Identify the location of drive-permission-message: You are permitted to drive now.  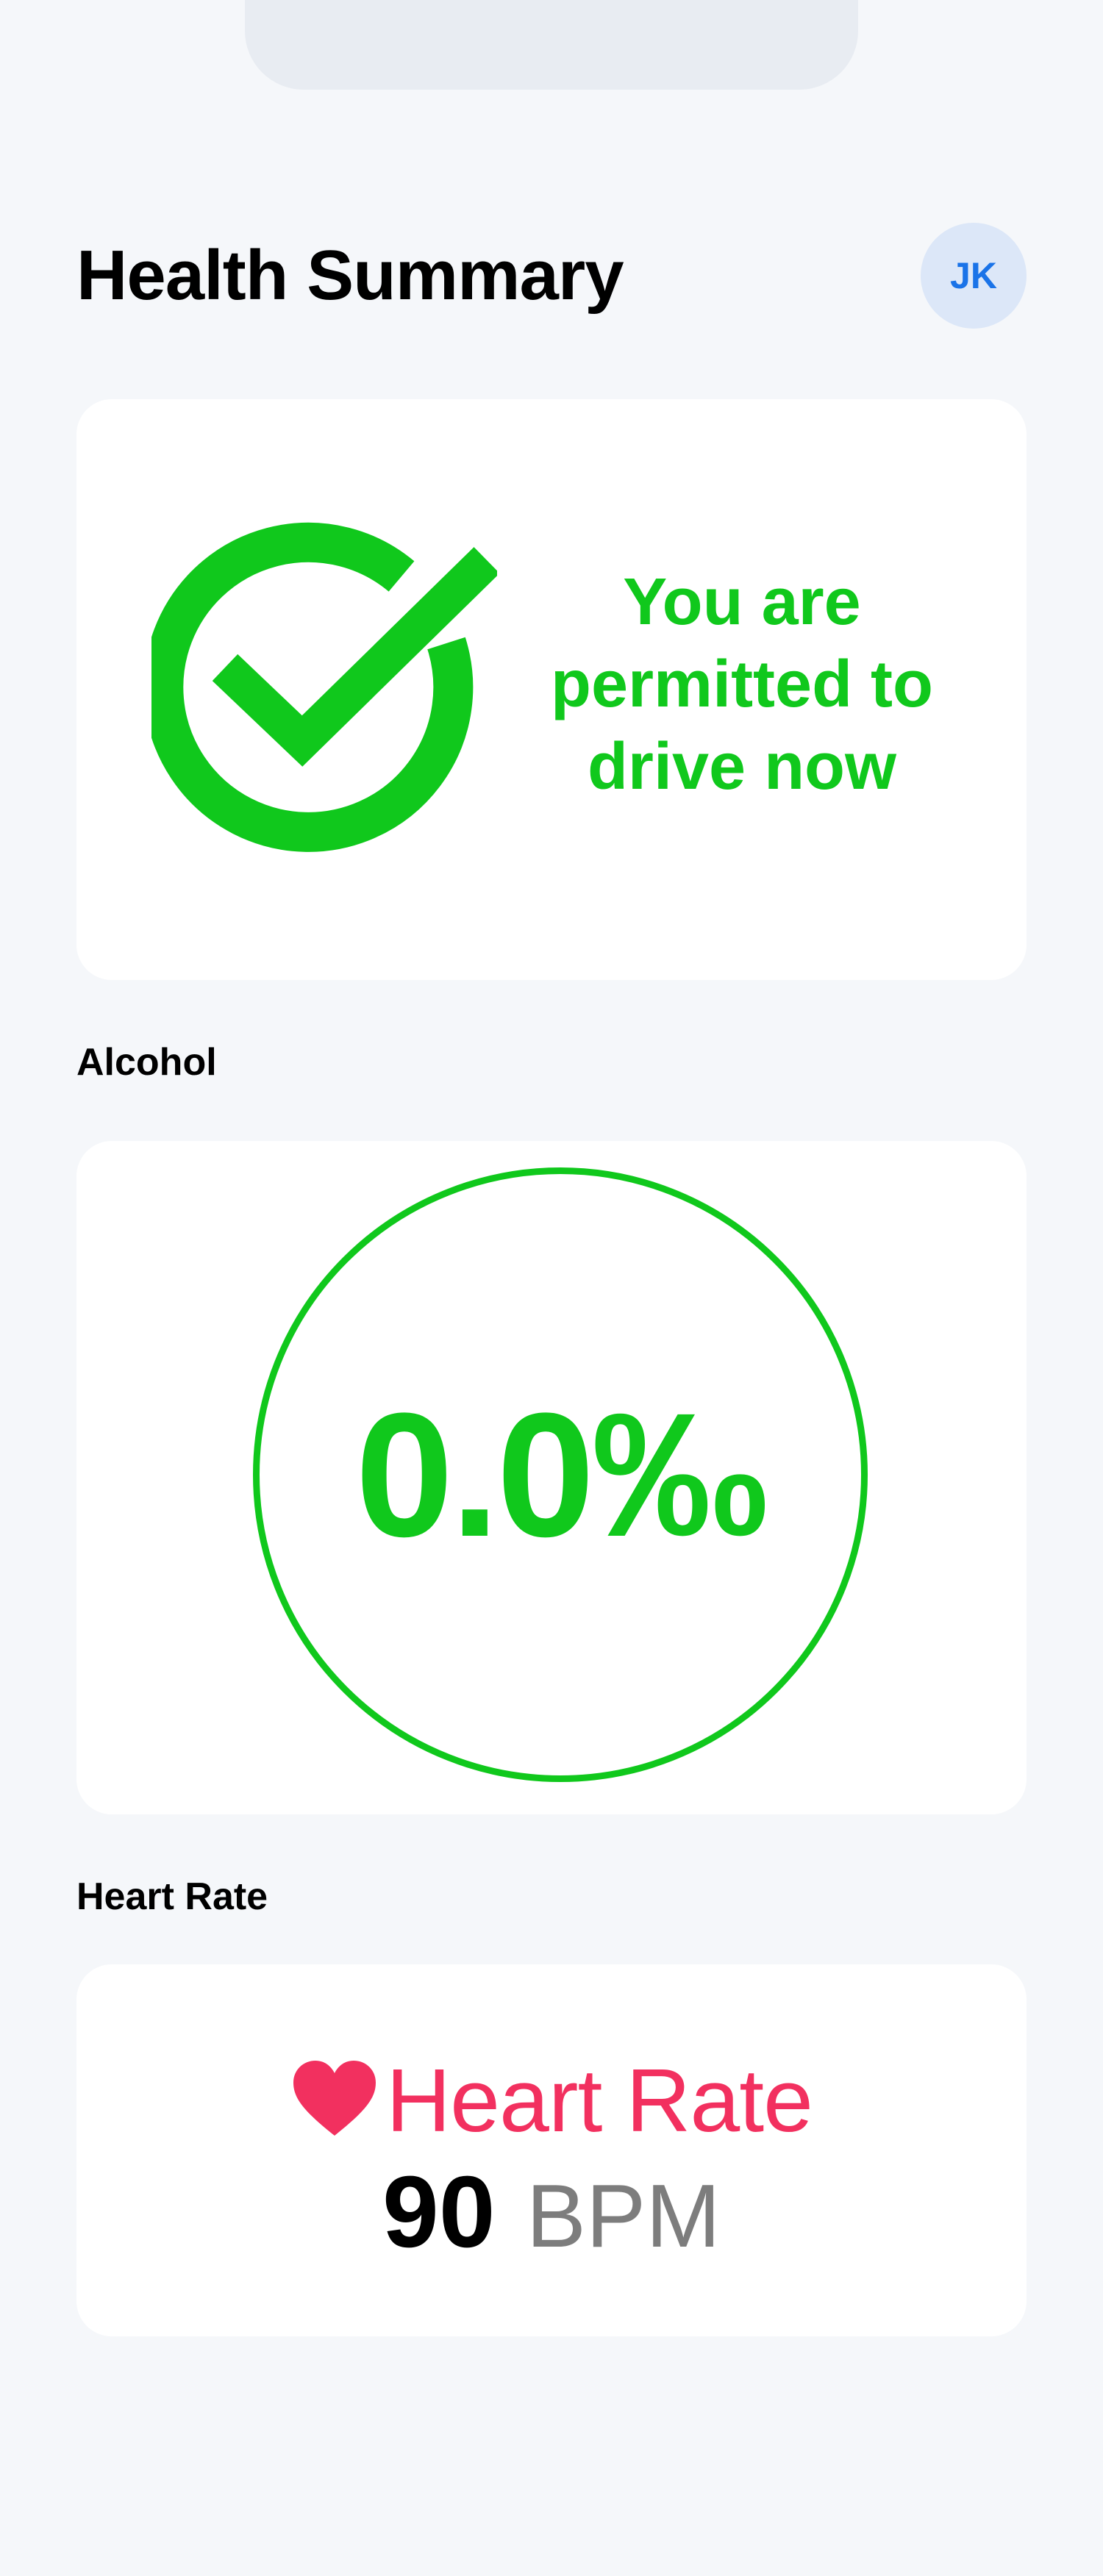
(741, 684).